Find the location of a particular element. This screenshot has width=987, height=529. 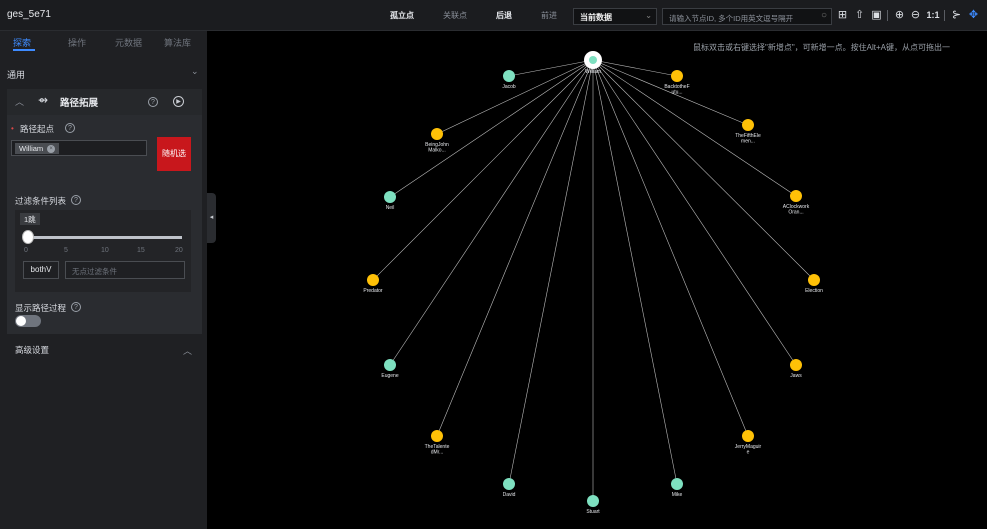

canvas-hint: 鼠标双击或右键选择"新增点"，可新增一点。按住Alt+A键，从点可拖出一 is located at coordinates (822, 47).